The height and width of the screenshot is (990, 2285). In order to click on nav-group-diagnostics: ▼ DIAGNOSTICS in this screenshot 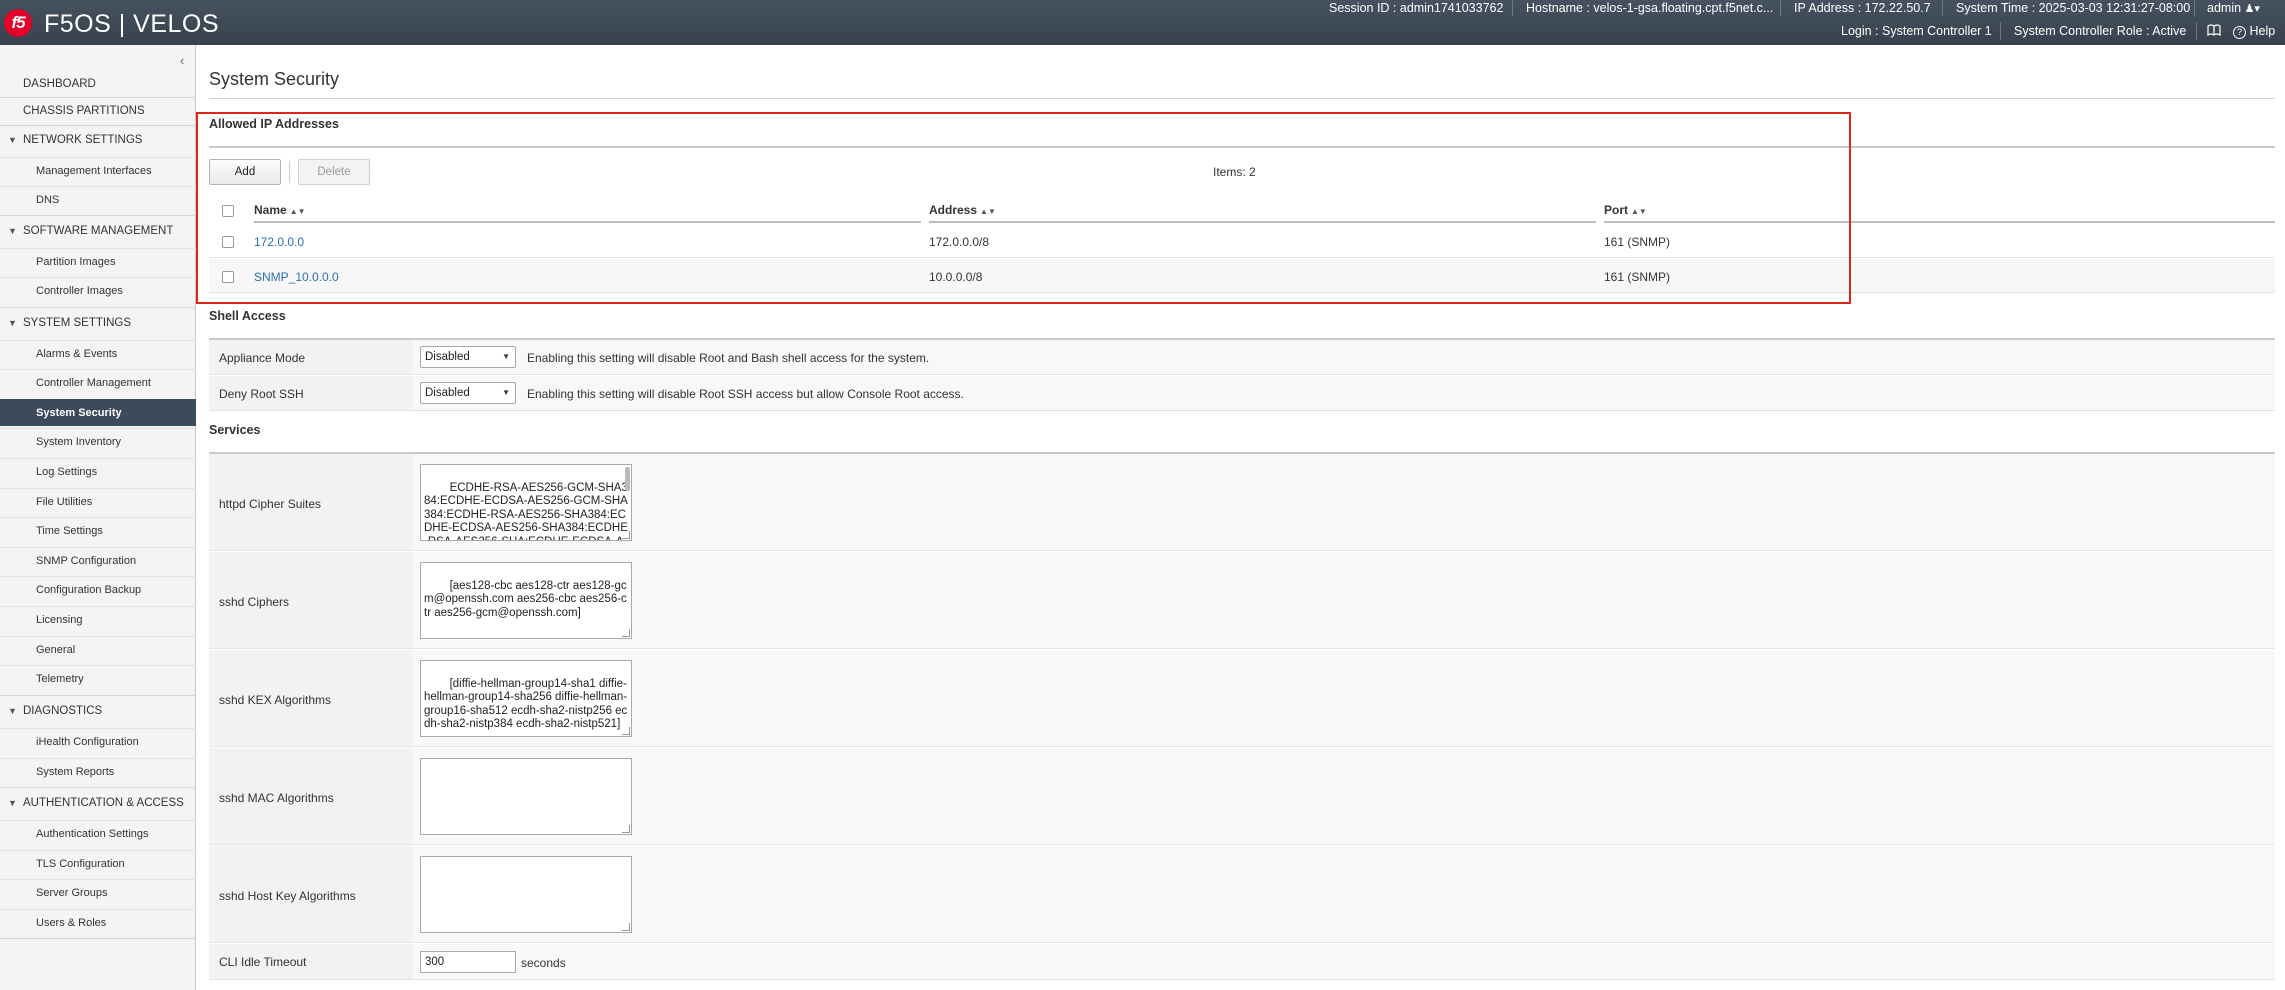, I will do `click(98, 711)`.